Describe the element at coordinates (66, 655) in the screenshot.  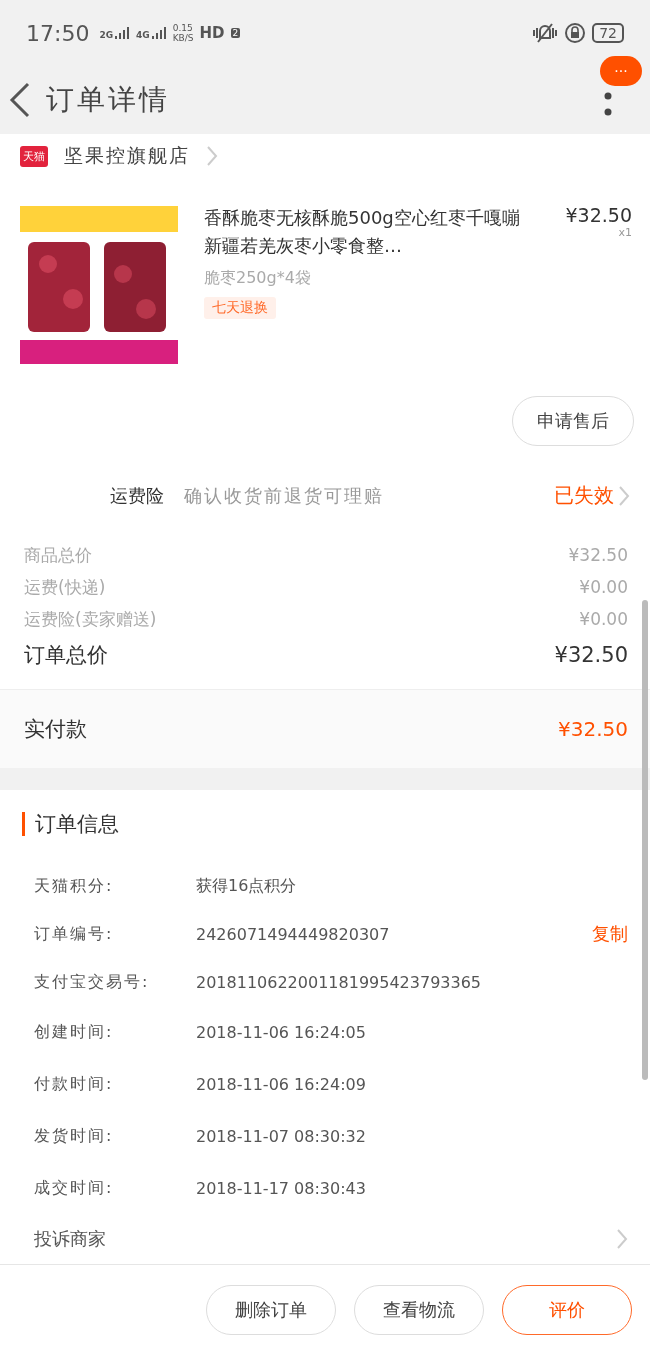
I see `summary-label: 订单总价` at that location.